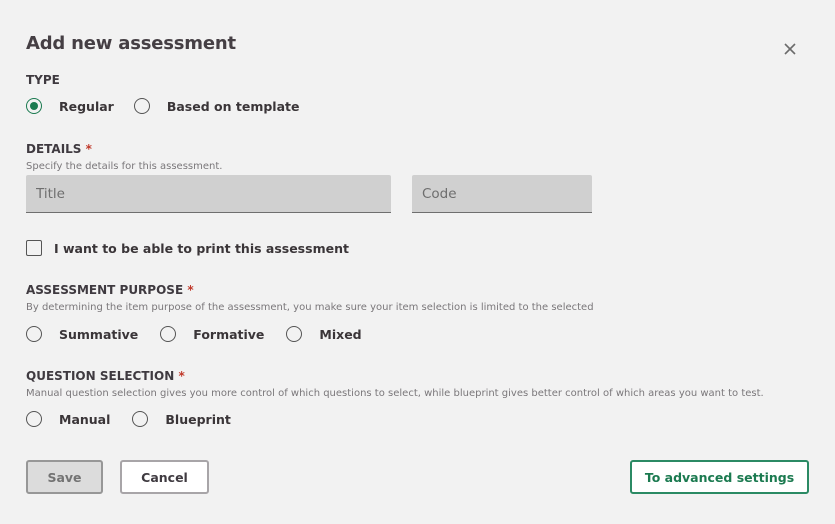 This screenshot has width=835, height=524. I want to click on question-selection-label: QUESTION SELECTION *, so click(105, 376).